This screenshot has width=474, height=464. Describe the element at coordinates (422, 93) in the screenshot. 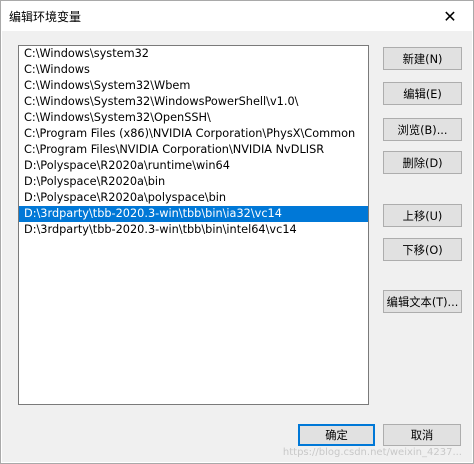

I see `edit-button: 编辑(E)` at that location.